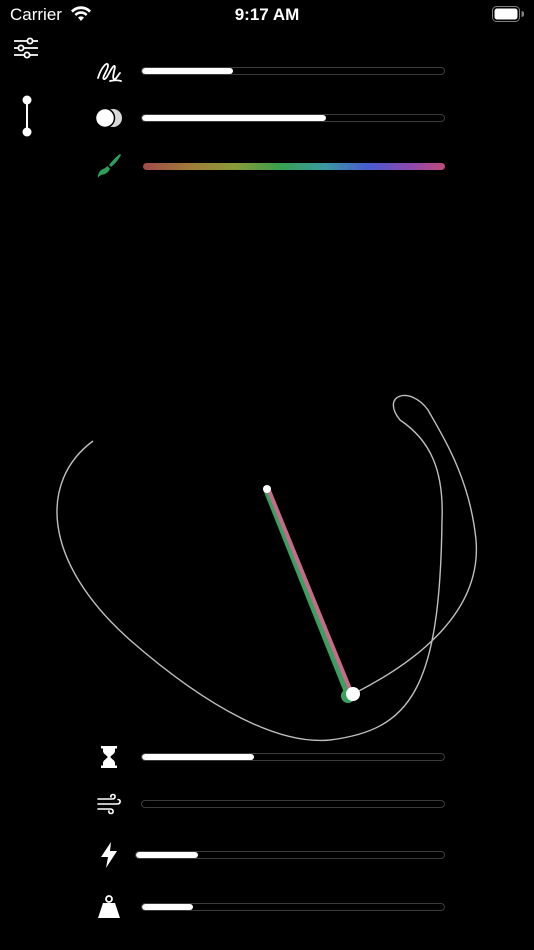 The height and width of the screenshot is (950, 534). I want to click on battery-icon, so click(508, 14).